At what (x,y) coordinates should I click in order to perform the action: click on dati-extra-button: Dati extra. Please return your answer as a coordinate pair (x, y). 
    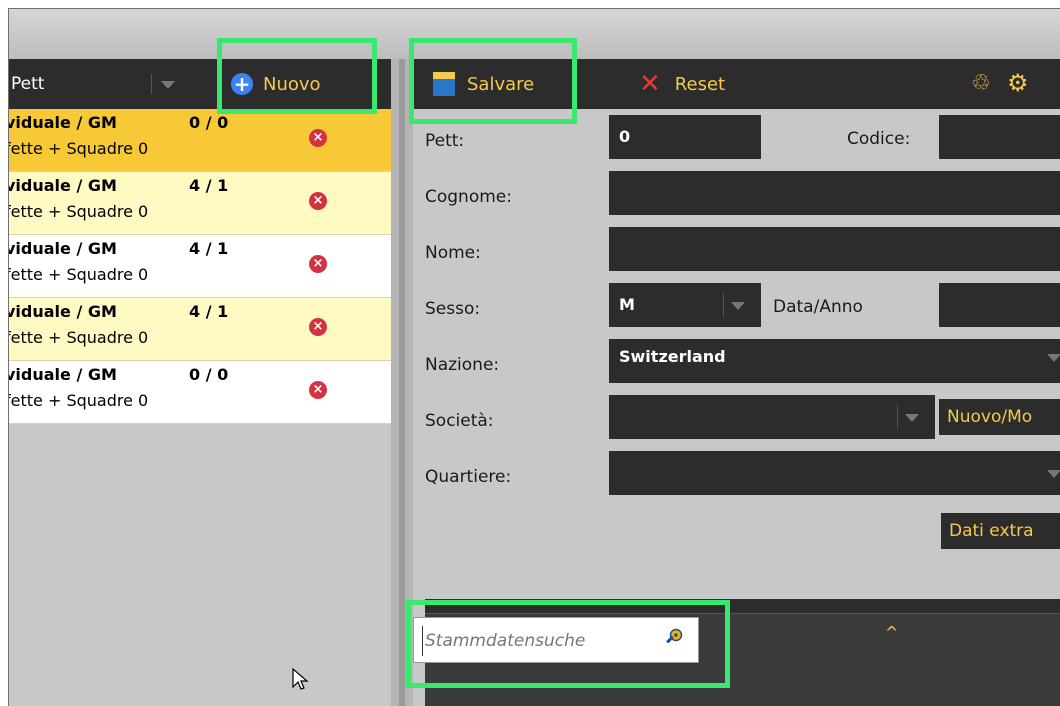
    Looking at the image, I should click on (1000, 531).